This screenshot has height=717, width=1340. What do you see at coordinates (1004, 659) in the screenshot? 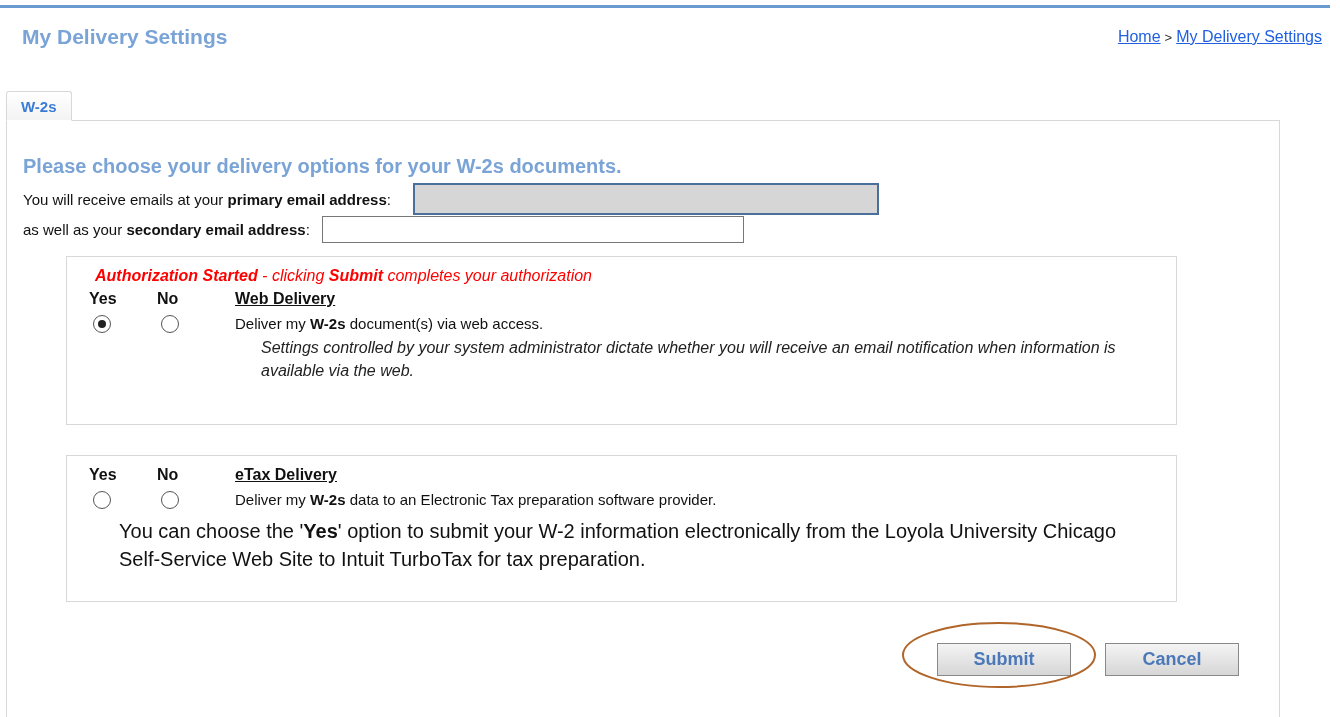
I see `form-button: Submit` at bounding box center [1004, 659].